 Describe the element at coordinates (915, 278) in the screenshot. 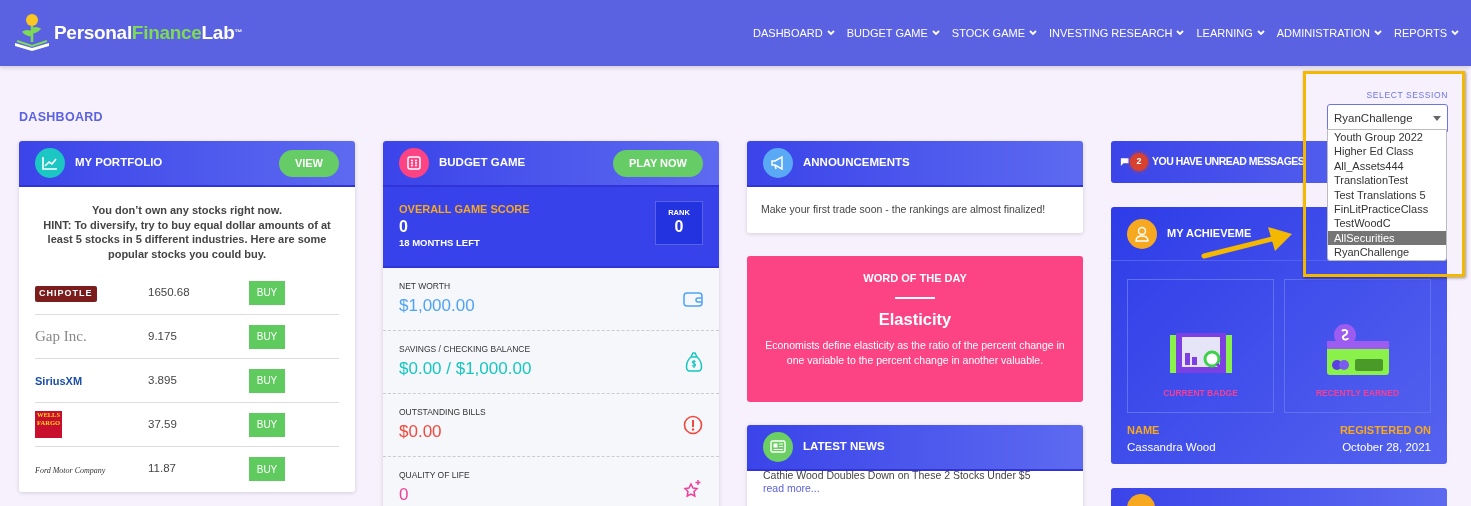

I see `card-title: WORD OF THE DAY` at that location.